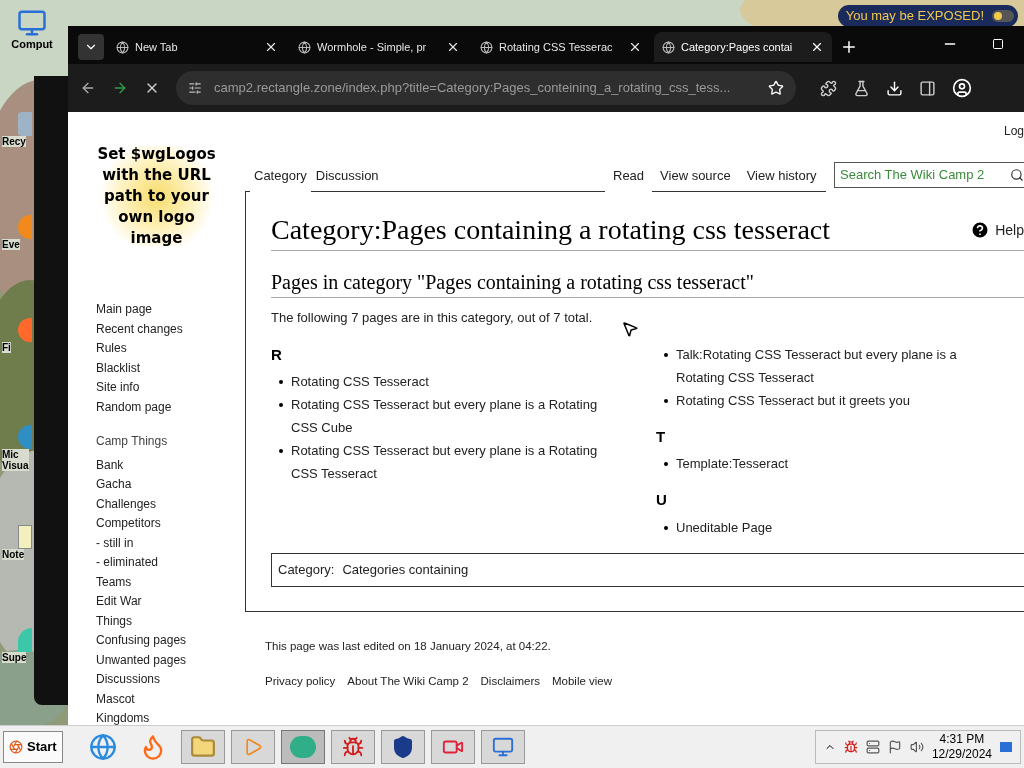 This screenshot has height=768, width=1024. What do you see at coordinates (170, 621) in the screenshot?
I see `sidebar-link: Things` at bounding box center [170, 621].